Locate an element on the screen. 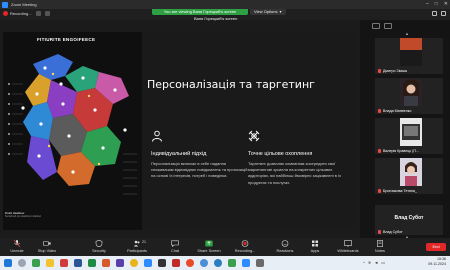 The width and height of the screenshot is (450, 270). participant-display-name: Влад Субот is located at coordinates (409, 218).